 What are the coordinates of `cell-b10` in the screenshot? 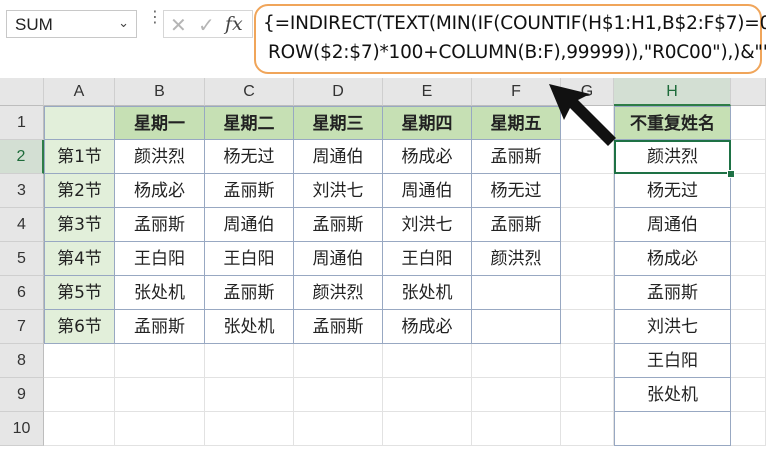 It's located at (160, 429).